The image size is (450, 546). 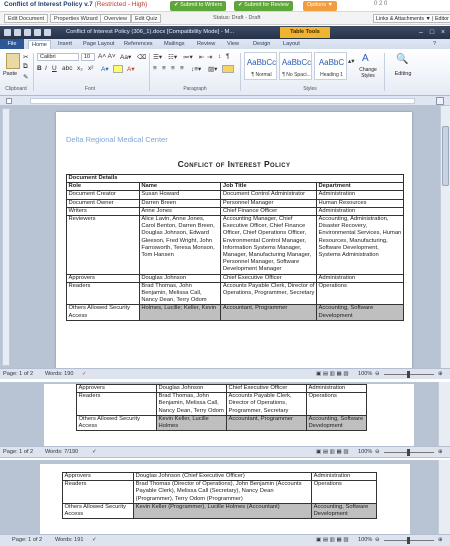 What do you see at coordinates (115, 18) in the screenshot?
I see `tab-overview: Overview` at bounding box center [115, 18].